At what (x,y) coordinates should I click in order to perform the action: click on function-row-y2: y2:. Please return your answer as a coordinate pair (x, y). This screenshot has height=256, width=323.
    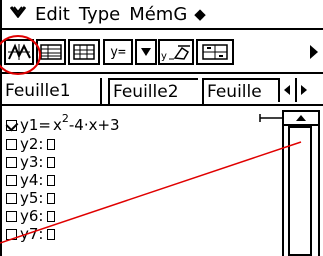
    Looking at the image, I should click on (31, 144).